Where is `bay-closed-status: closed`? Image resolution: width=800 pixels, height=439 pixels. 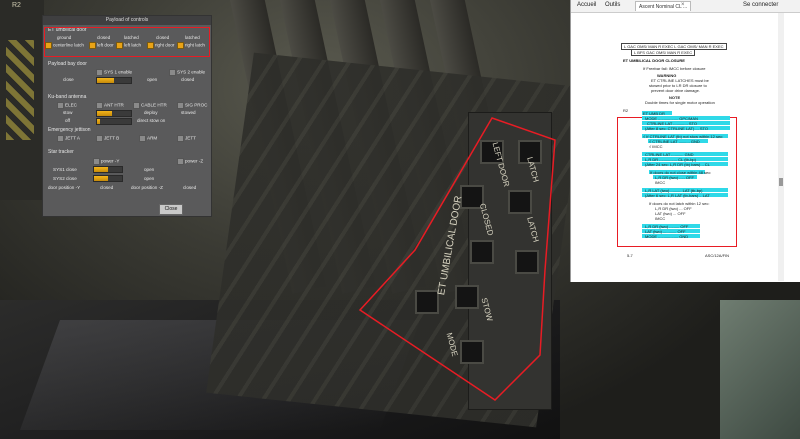
bay-closed-status: closed is located at coordinates (188, 79).